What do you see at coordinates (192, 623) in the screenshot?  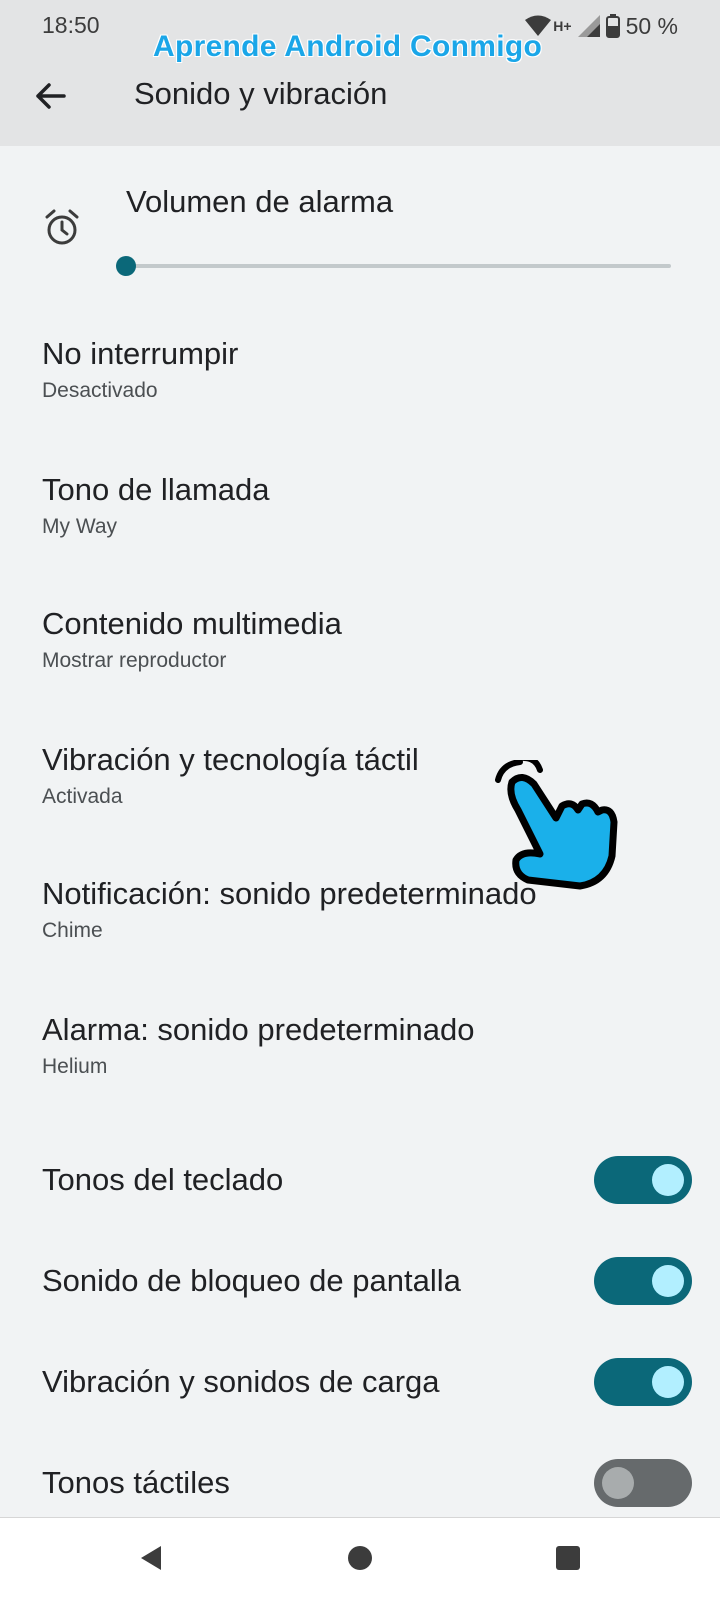 I see `setting-title: Contenido multimedia` at bounding box center [192, 623].